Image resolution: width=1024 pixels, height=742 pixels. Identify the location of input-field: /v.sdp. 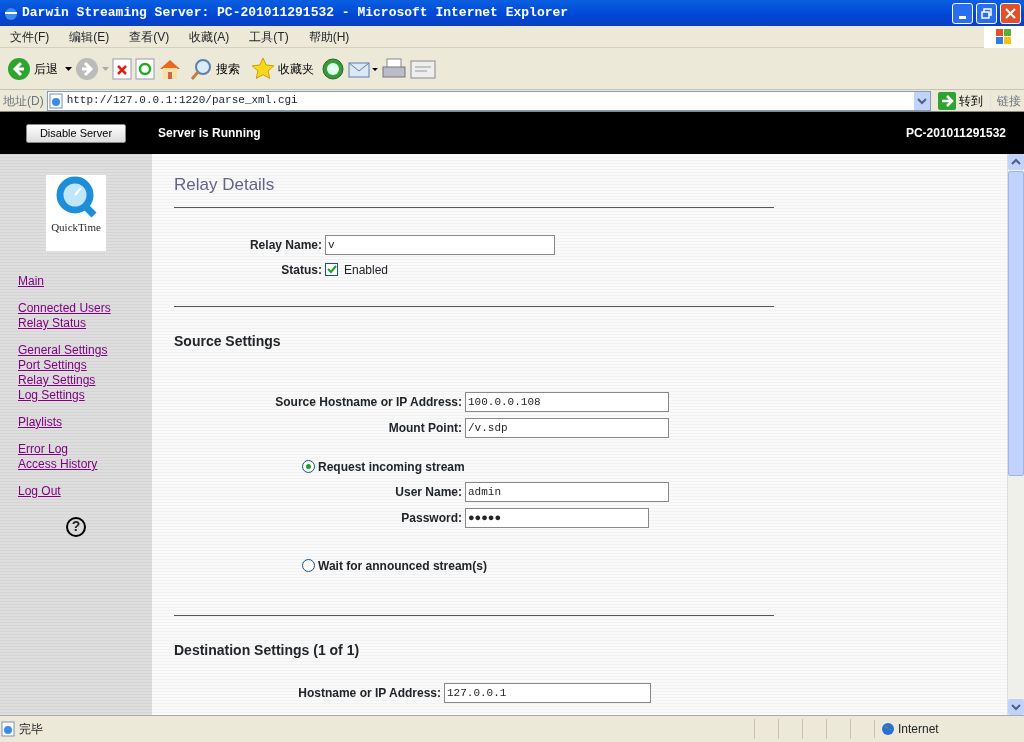
(567, 427).